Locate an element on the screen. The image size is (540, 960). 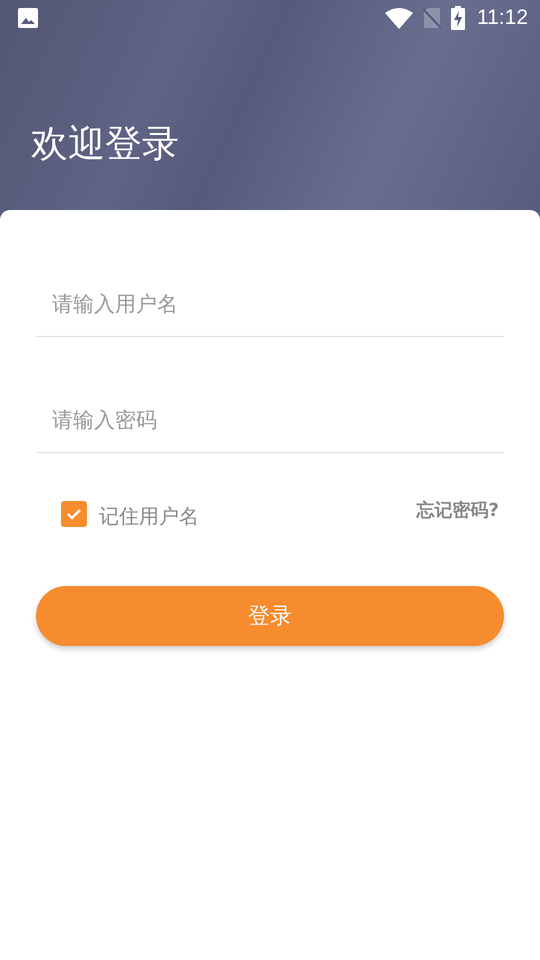
image-icon is located at coordinates (28, 18).